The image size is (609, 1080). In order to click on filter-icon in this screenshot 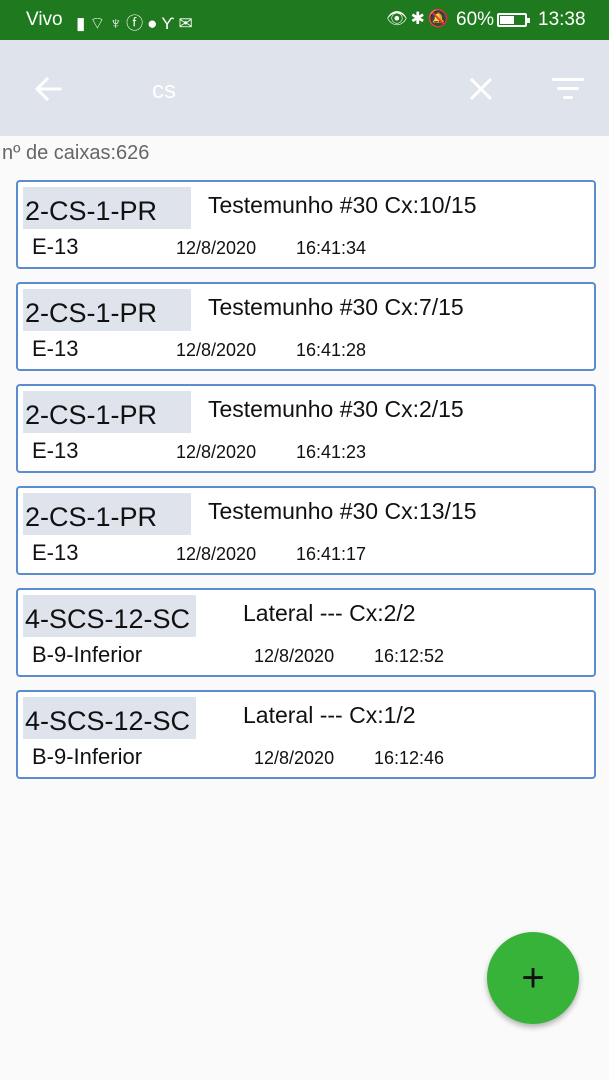, I will do `click(568, 89)`.